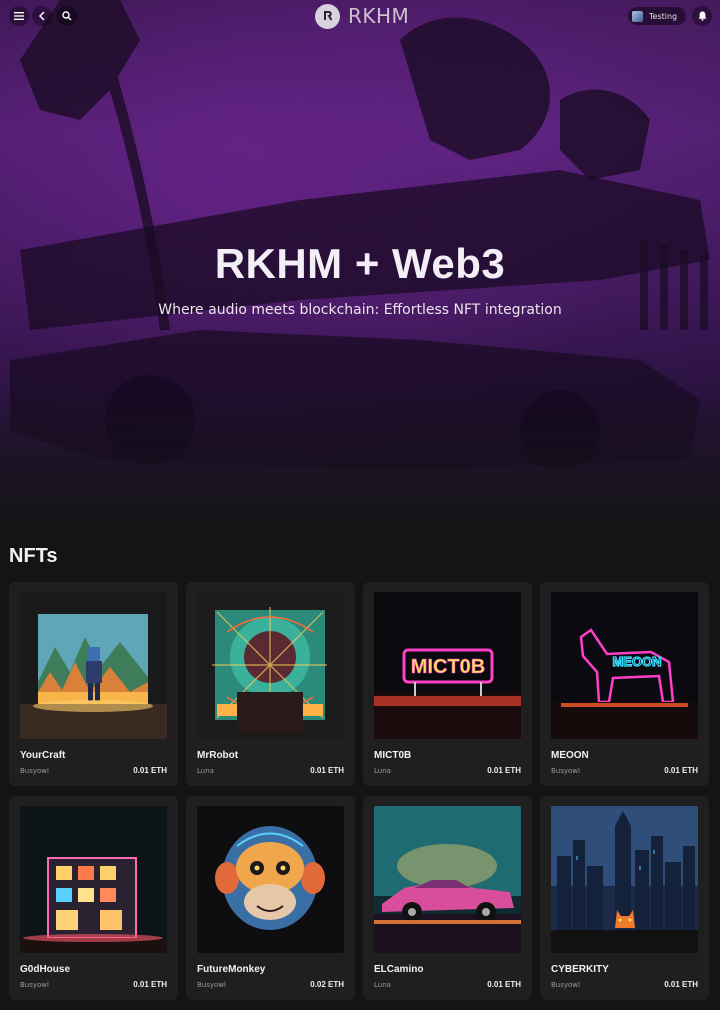 The width and height of the screenshot is (720, 1010). I want to click on top-navigation-bar: RKHM Testing, so click(360, 17).